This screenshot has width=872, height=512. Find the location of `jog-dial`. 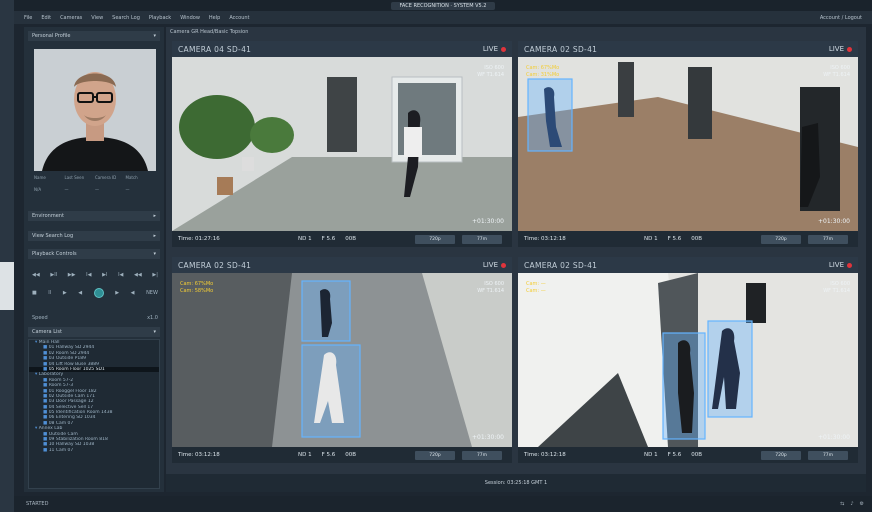

jog-dial is located at coordinates (98, 293).